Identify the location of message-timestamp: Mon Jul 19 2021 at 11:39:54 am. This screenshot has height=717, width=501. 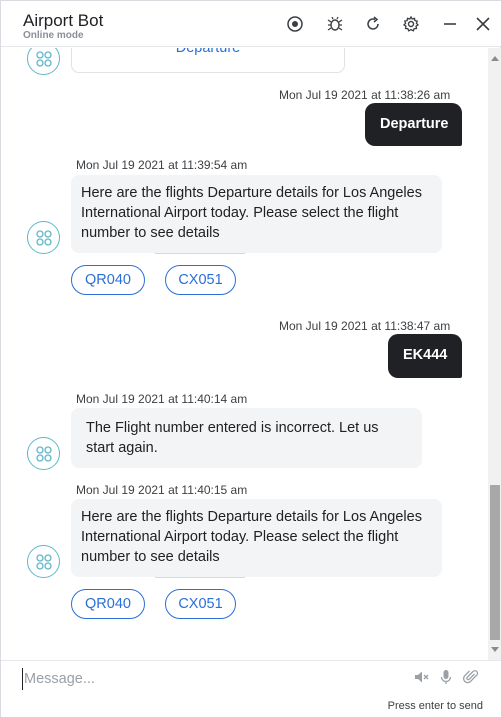
(162, 165).